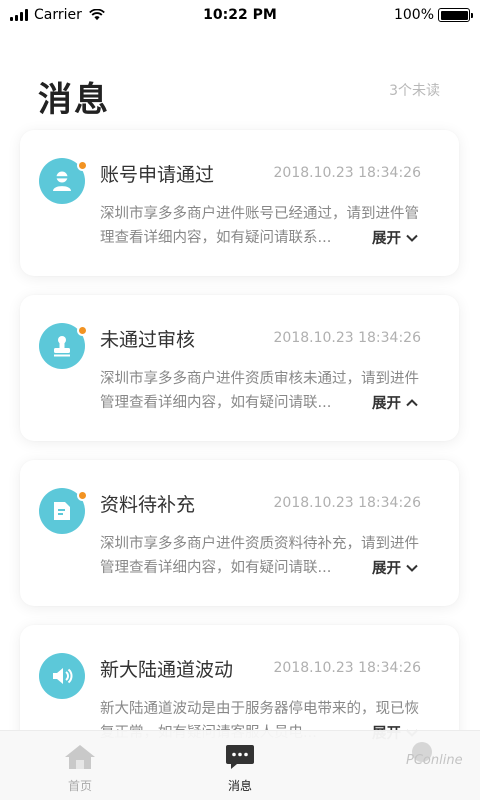  What do you see at coordinates (80, 757) in the screenshot?
I see `home-icon` at bounding box center [80, 757].